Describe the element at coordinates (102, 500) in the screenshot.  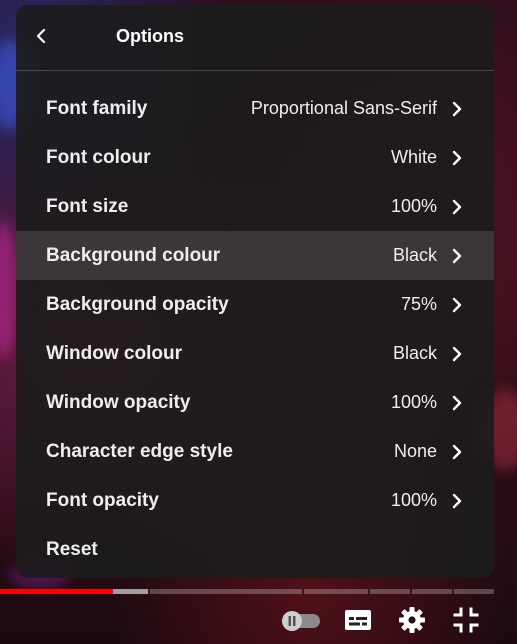
I see `option-label: Font opacity` at that location.